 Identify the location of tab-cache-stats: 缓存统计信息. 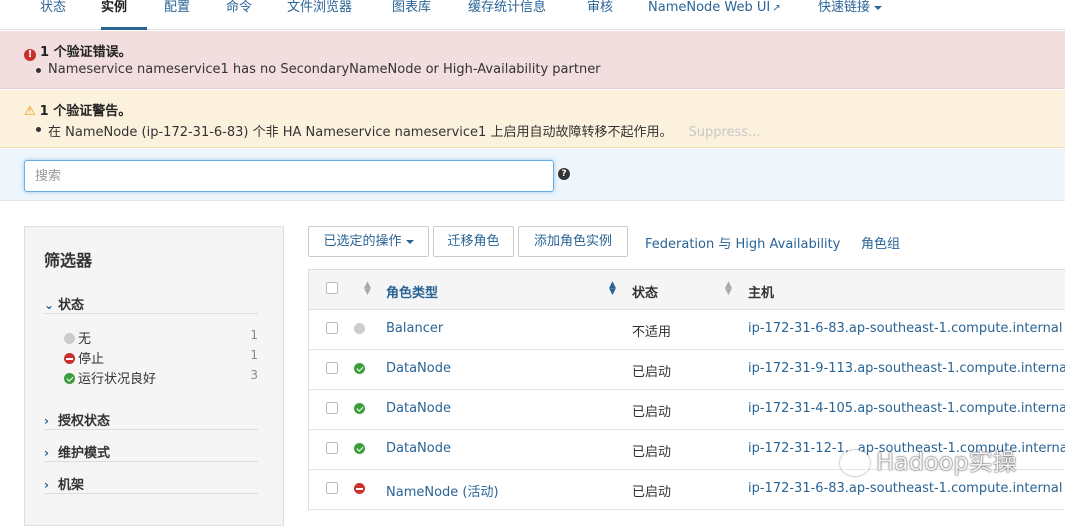
(507, 15).